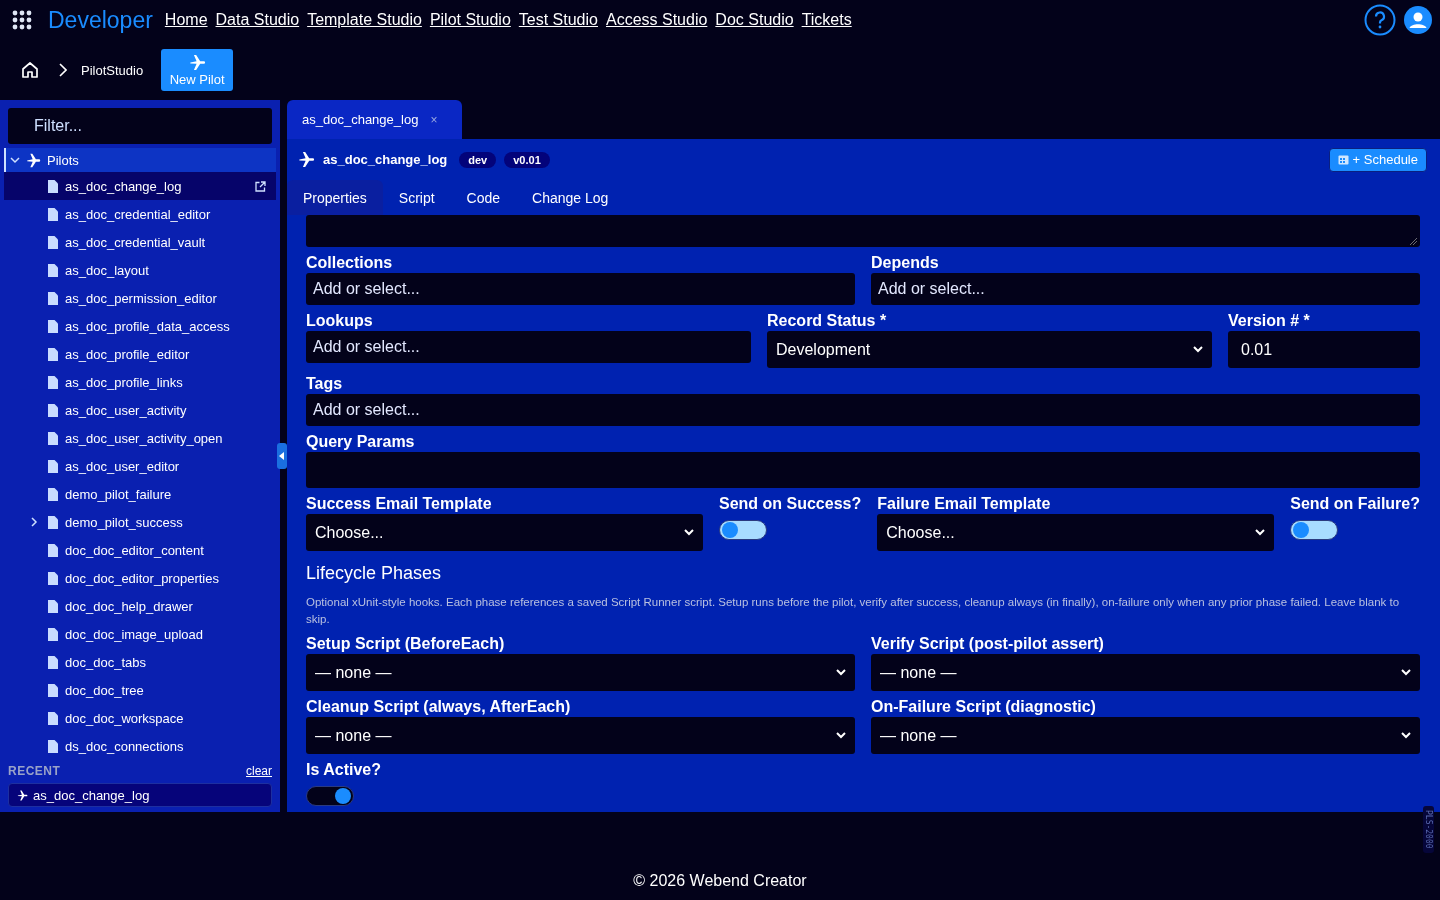 This screenshot has width=1440, height=900. What do you see at coordinates (1418, 20) in the screenshot?
I see `user-avatar-icon` at bounding box center [1418, 20].